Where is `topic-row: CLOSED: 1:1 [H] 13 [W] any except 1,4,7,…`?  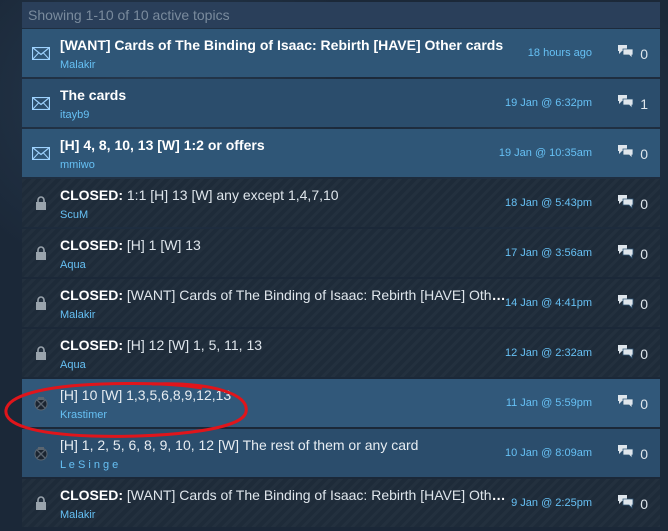
topic-row: CLOSED: 1:1 [H] 13 [W] any except 1,4,7,… is located at coordinates (341, 203).